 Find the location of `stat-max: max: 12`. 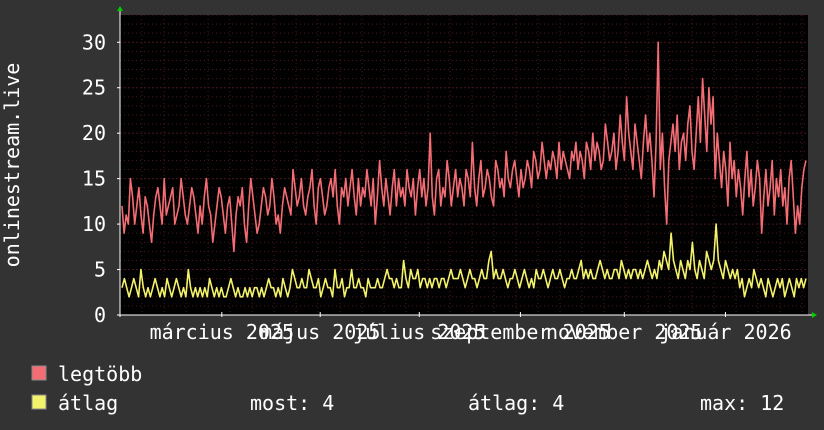

stat-max: max: 12 is located at coordinates (742, 403).